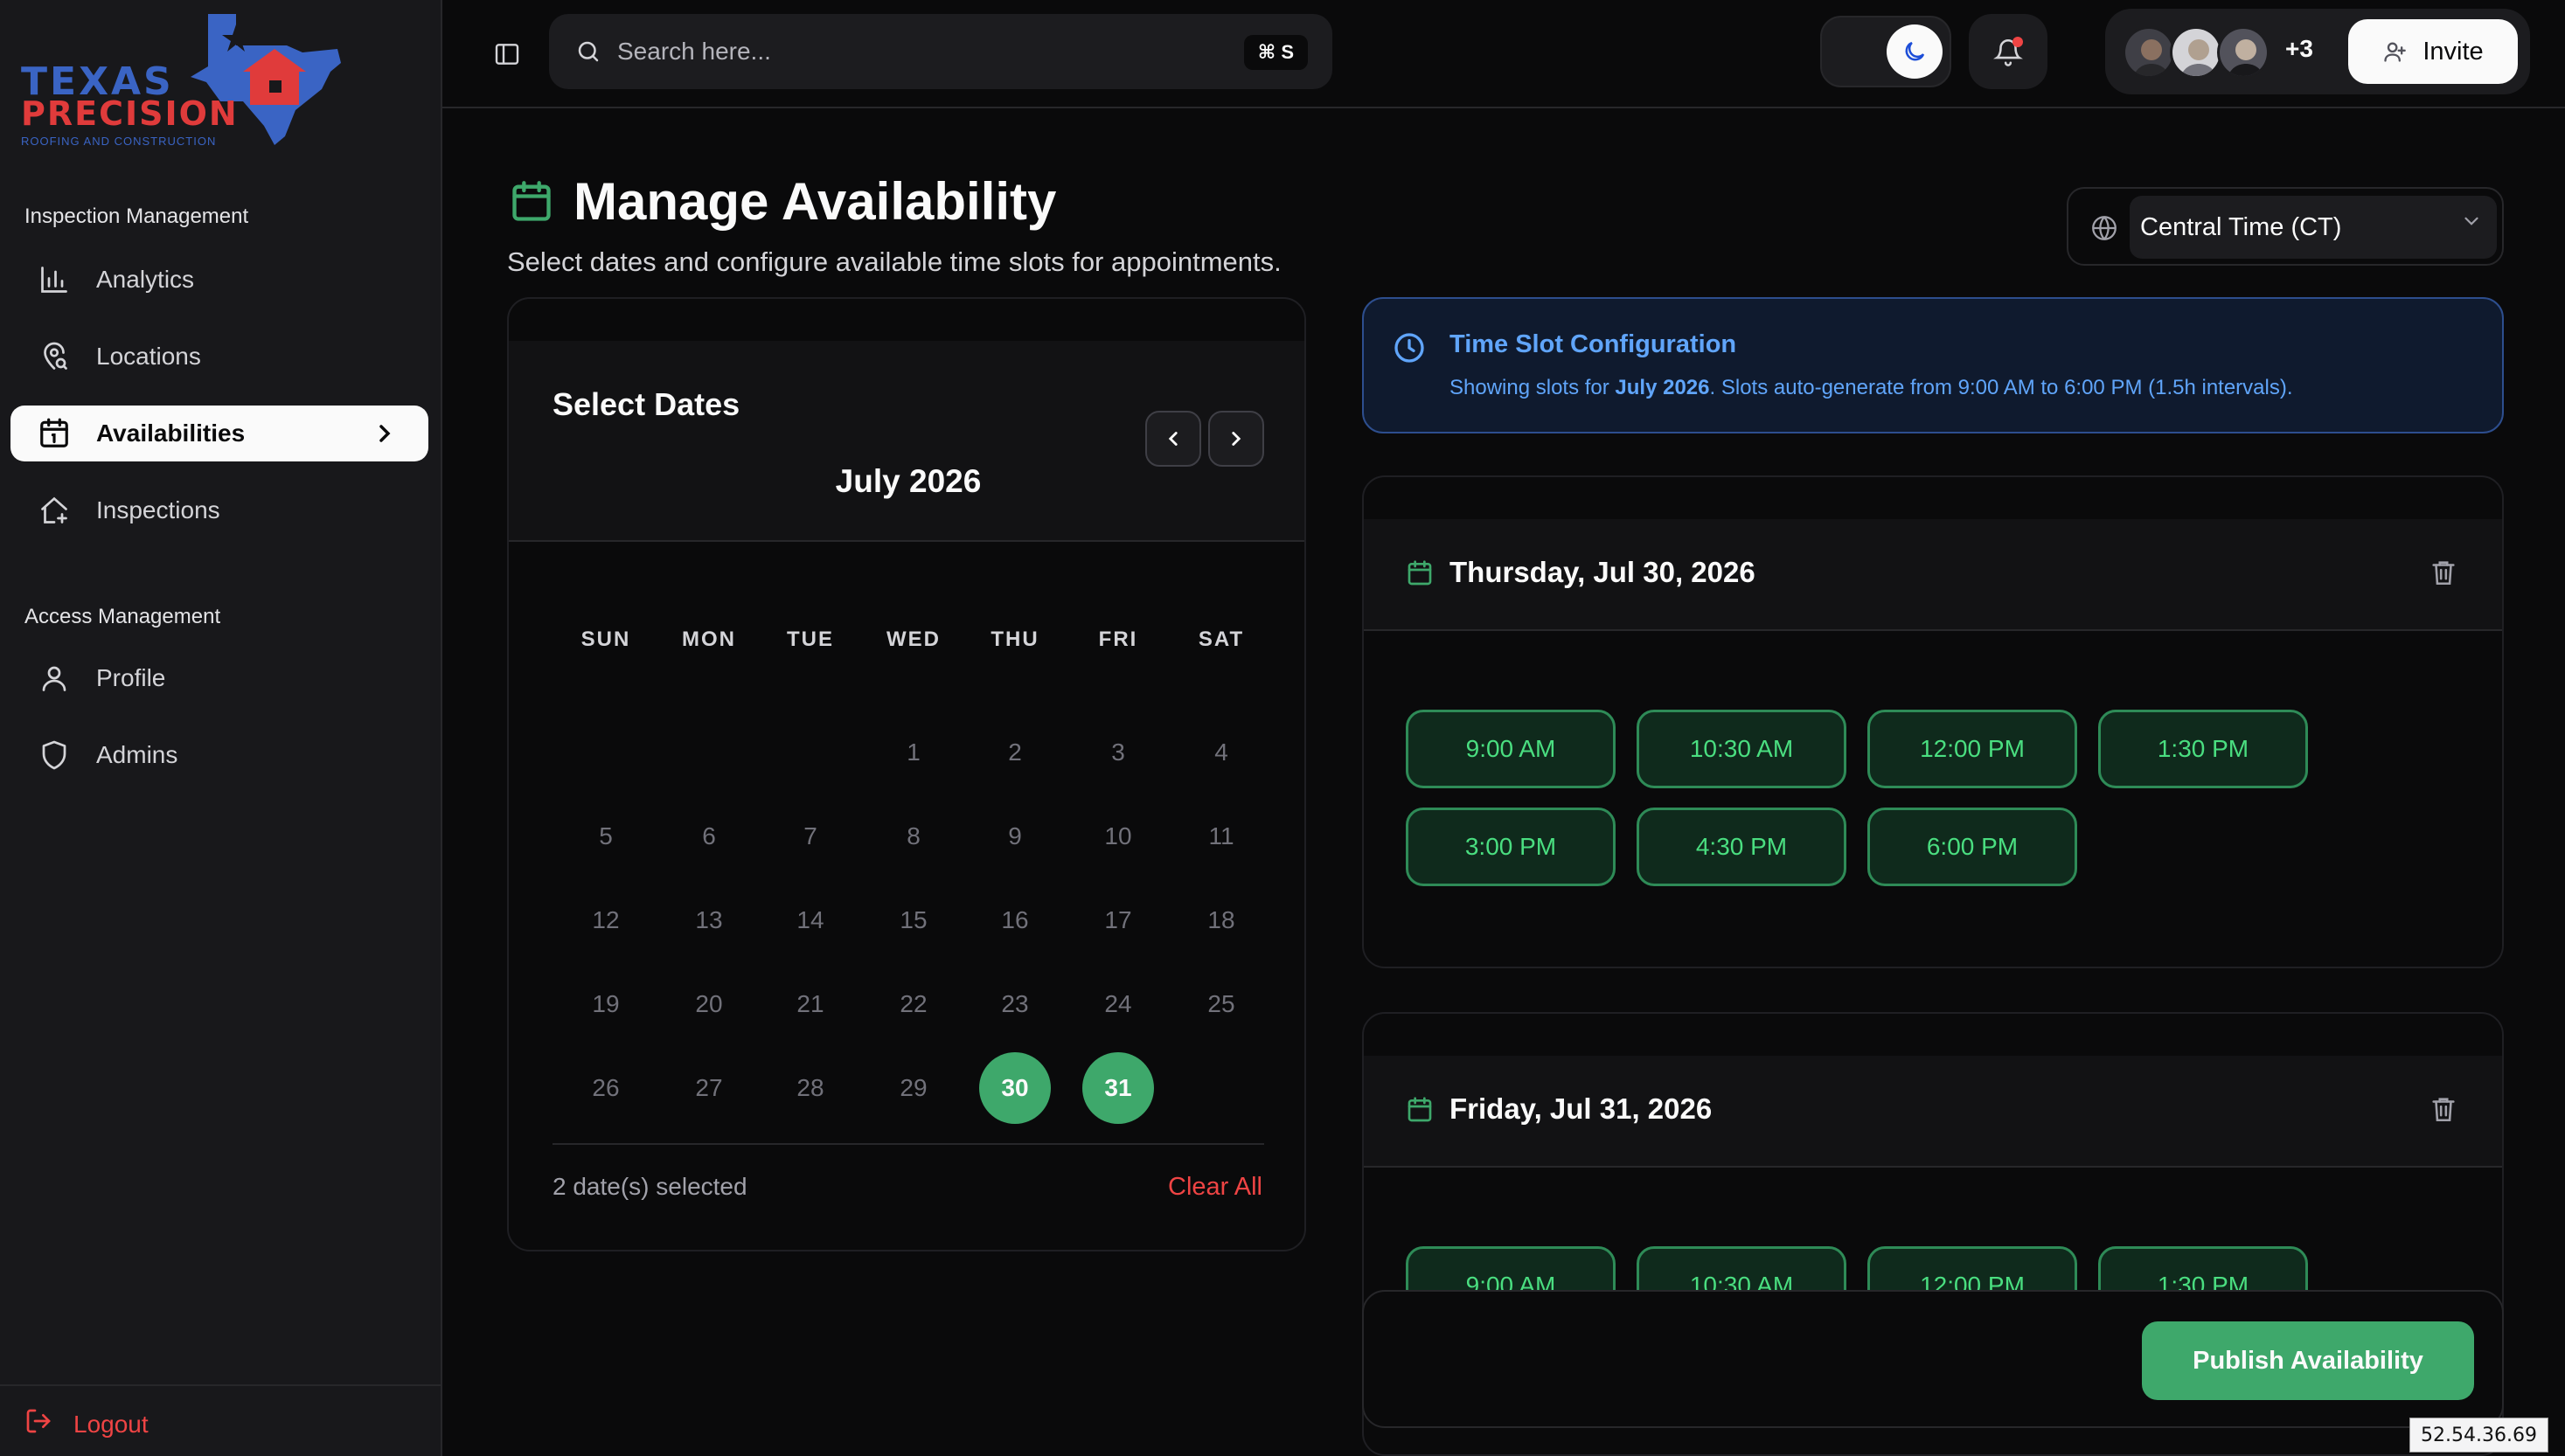  Describe the element at coordinates (1015, 752) in the screenshot. I see `calendar-day: 2` at that location.